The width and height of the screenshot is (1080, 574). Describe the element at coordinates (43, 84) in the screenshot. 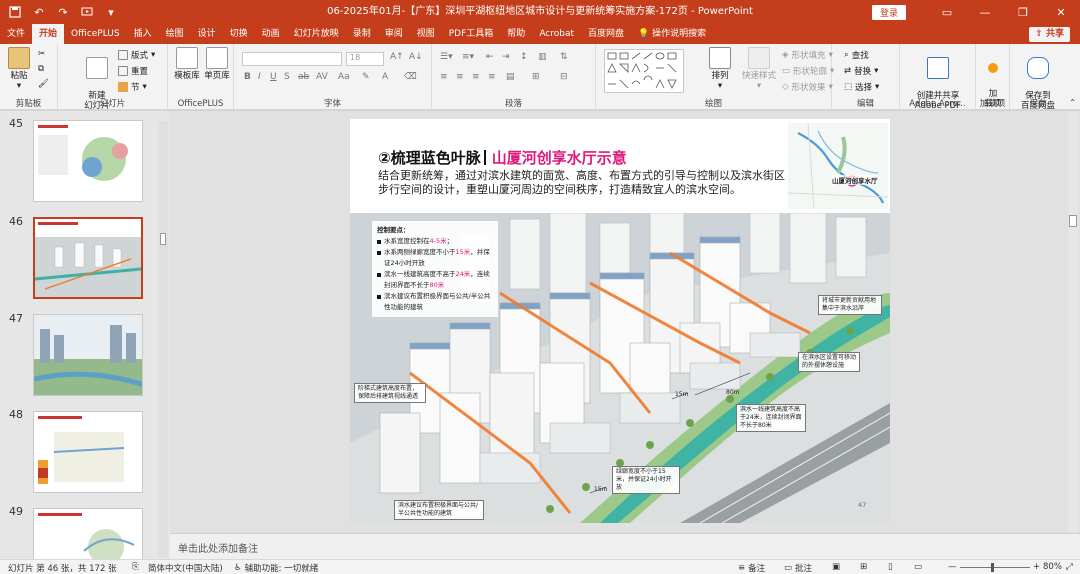

I see `format-painter-icon: 🖌` at that location.